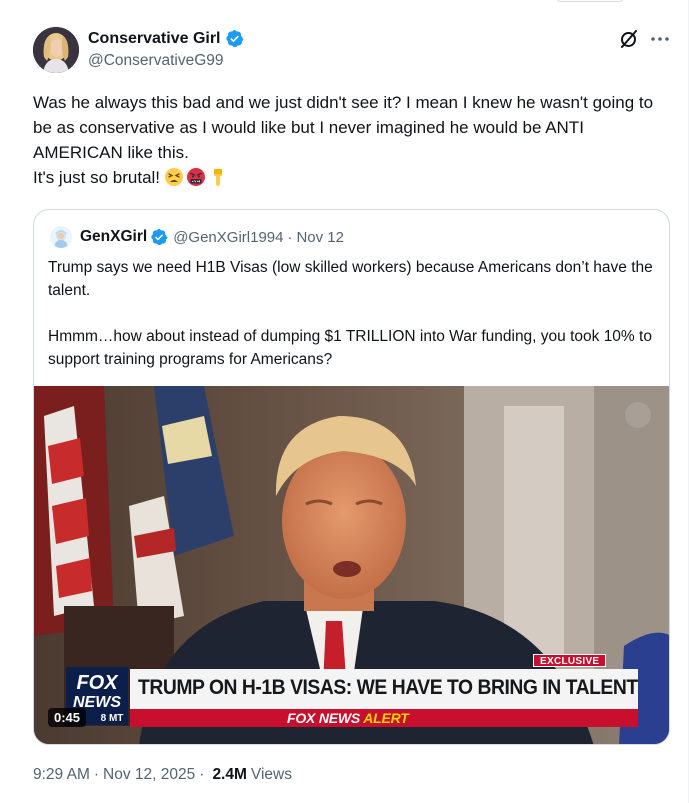 The height and width of the screenshot is (803, 689). I want to click on alert-brand: FOX NEWS, so click(324, 718).